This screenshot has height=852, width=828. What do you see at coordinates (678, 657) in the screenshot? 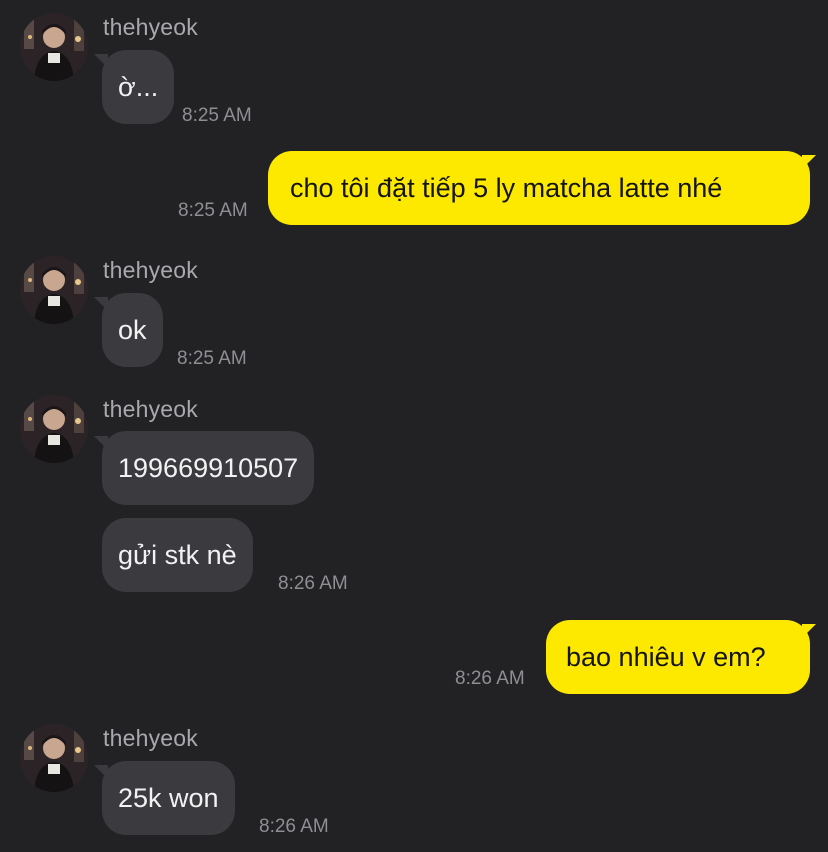
I see `outgoing-message: bao nhiêu v em?` at bounding box center [678, 657].